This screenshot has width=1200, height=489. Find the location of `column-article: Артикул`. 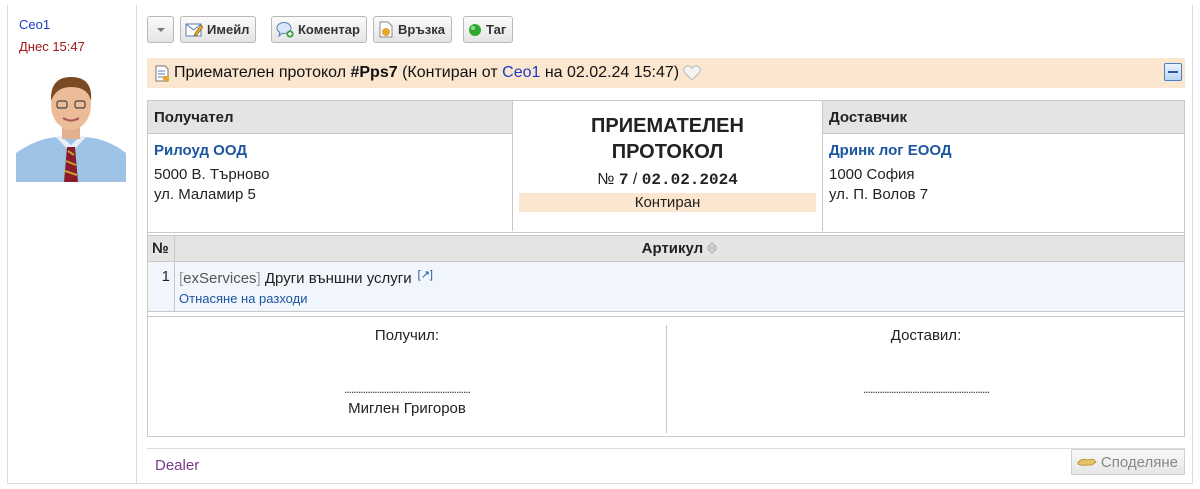

column-article: Артикул is located at coordinates (679, 248).